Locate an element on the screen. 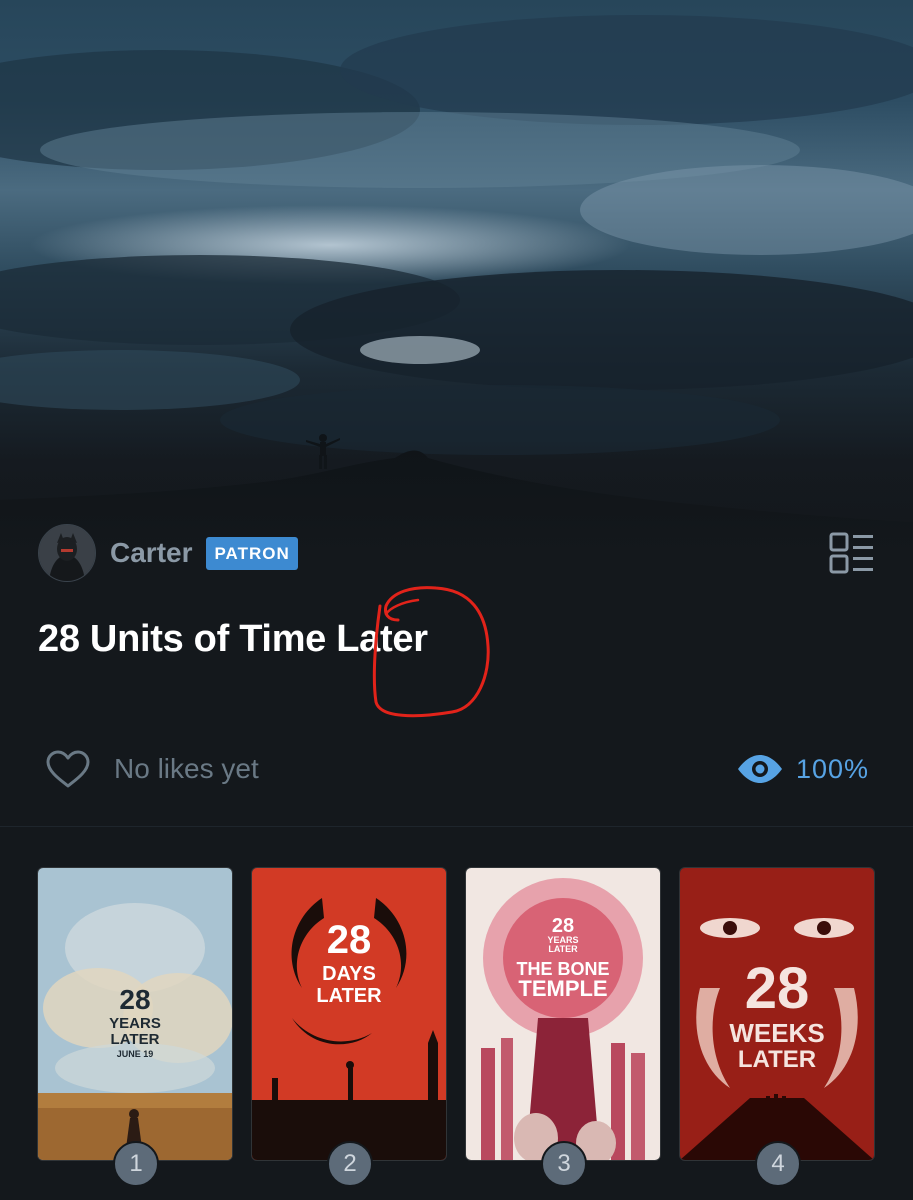 The width and height of the screenshot is (913, 1200). rank-badge: 3 is located at coordinates (564, 1164).